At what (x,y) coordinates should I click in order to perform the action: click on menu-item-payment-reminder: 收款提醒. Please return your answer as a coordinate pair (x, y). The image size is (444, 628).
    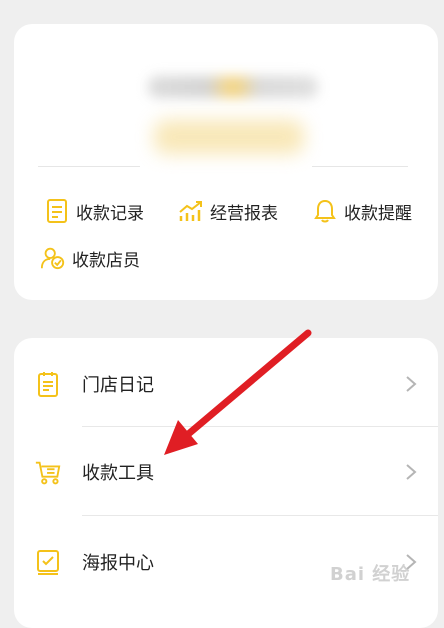
    Looking at the image, I should click on (362, 211).